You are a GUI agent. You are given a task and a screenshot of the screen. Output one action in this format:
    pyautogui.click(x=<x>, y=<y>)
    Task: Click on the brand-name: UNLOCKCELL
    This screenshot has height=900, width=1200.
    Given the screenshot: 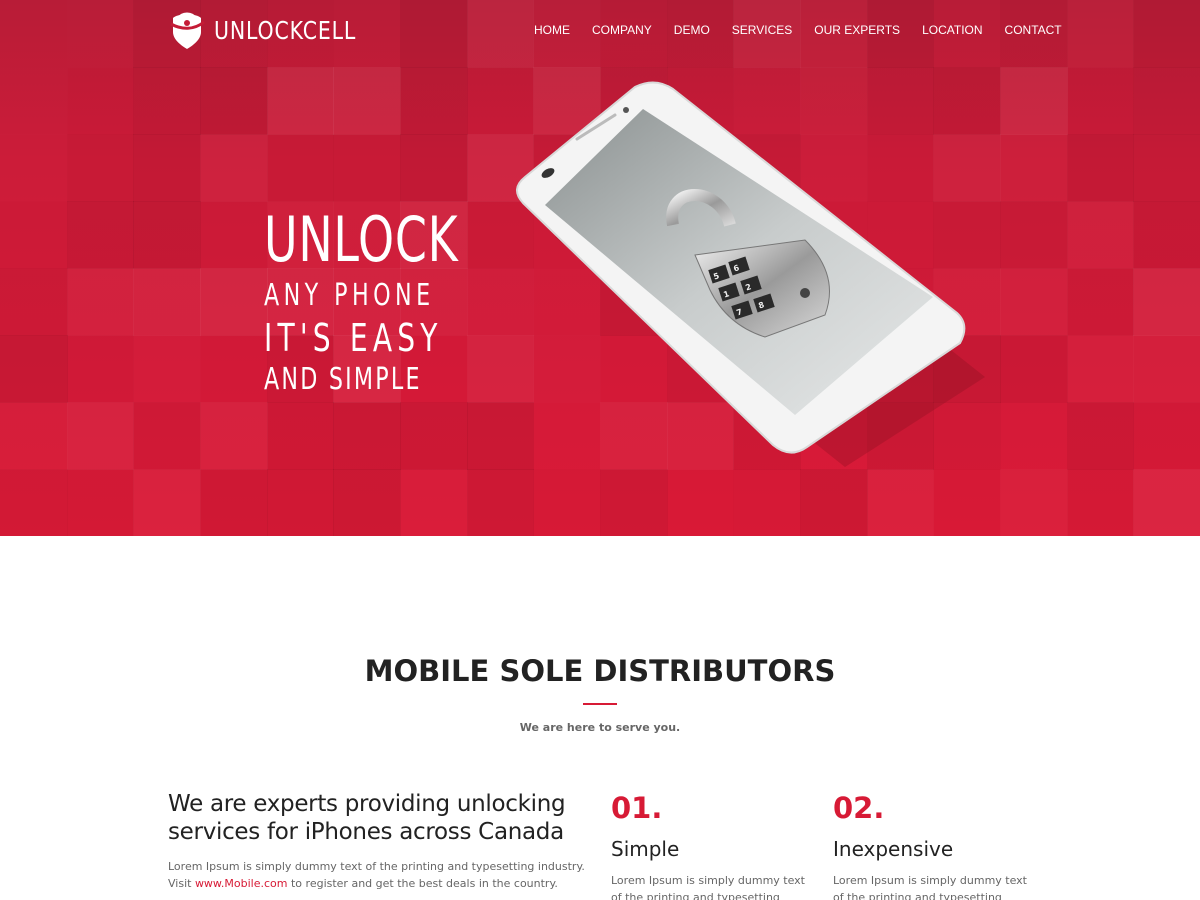 What is the action you would take?
    pyautogui.click(x=285, y=30)
    